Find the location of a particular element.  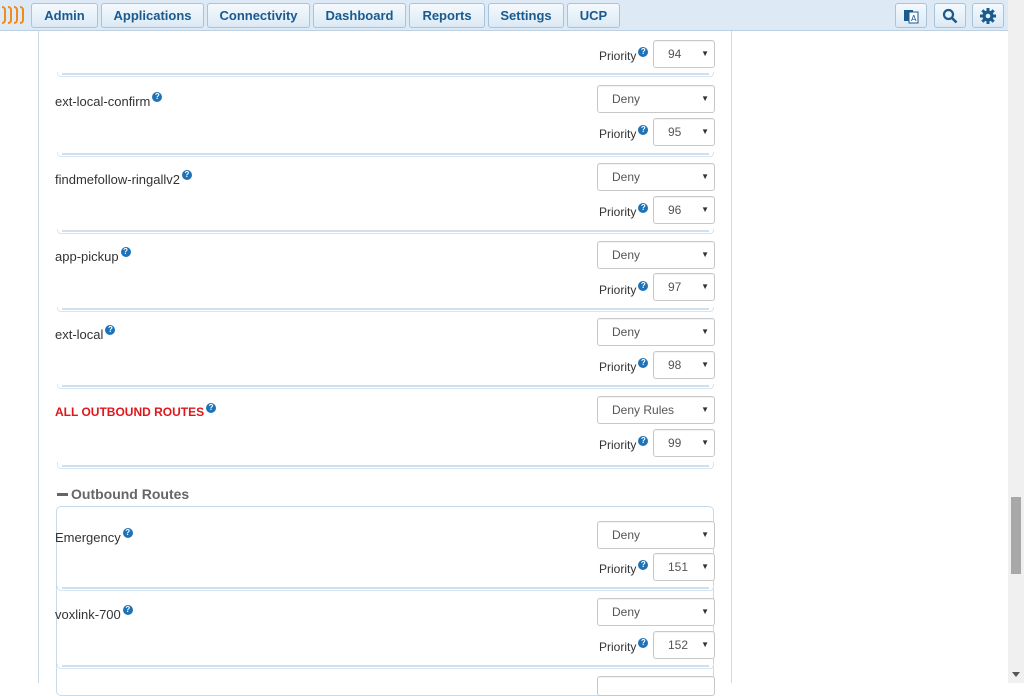

priority-select: 94 ▼ is located at coordinates (684, 54).